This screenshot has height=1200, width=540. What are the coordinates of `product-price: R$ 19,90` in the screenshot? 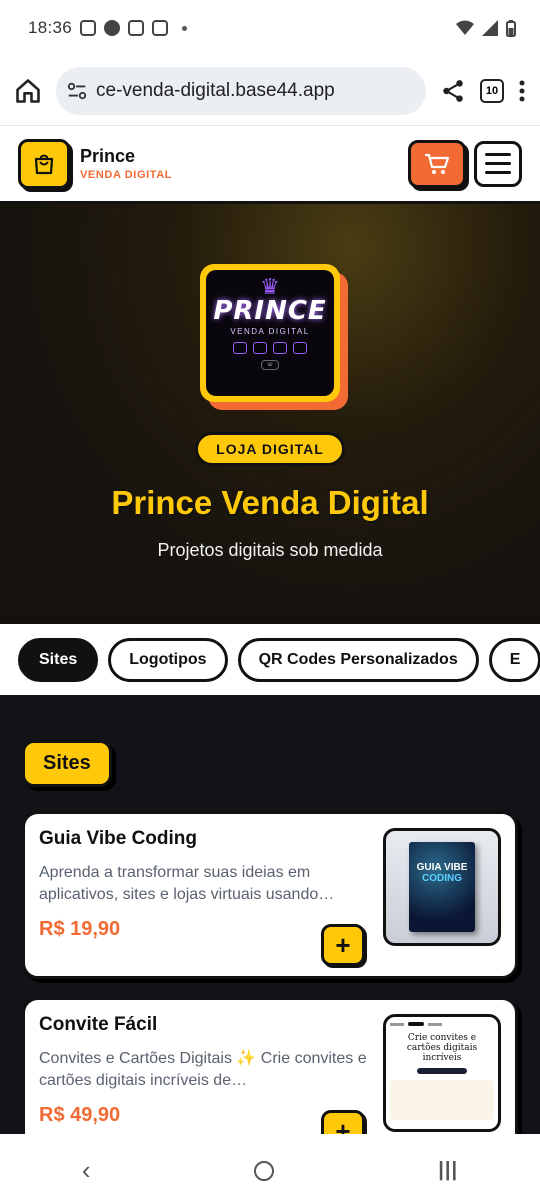 It's located at (80, 929).